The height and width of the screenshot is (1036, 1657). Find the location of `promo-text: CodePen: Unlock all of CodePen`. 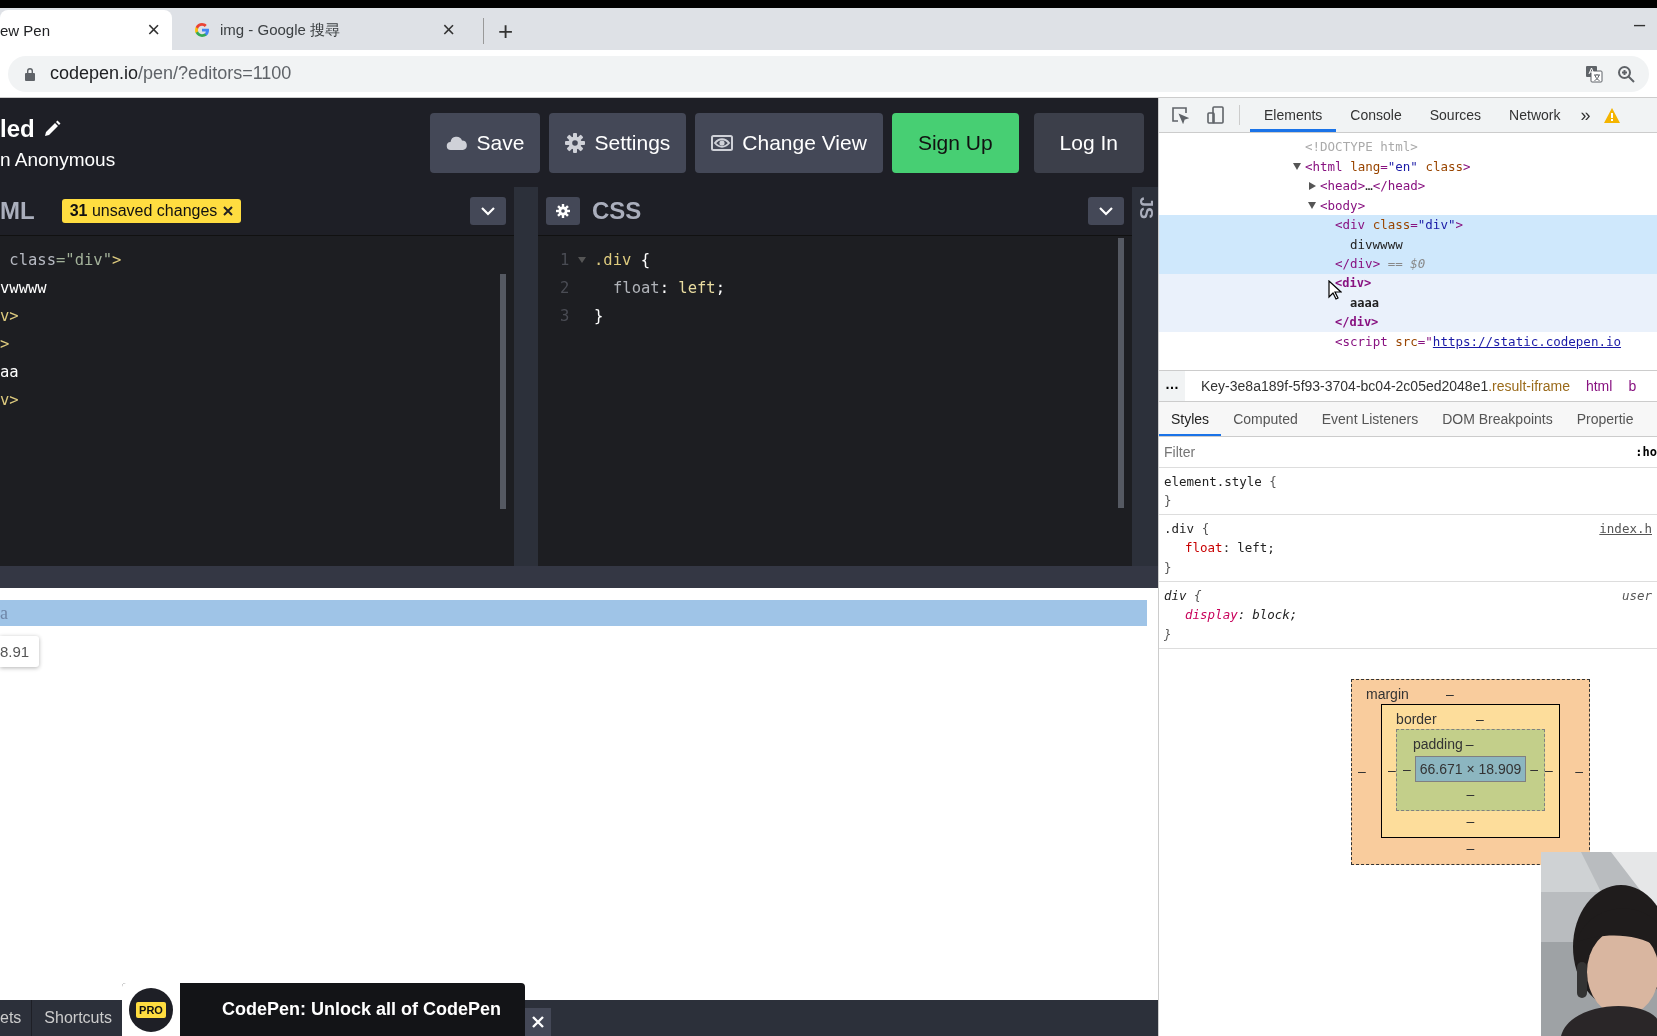

promo-text: CodePen: Unlock all of CodePen is located at coordinates (362, 1009).